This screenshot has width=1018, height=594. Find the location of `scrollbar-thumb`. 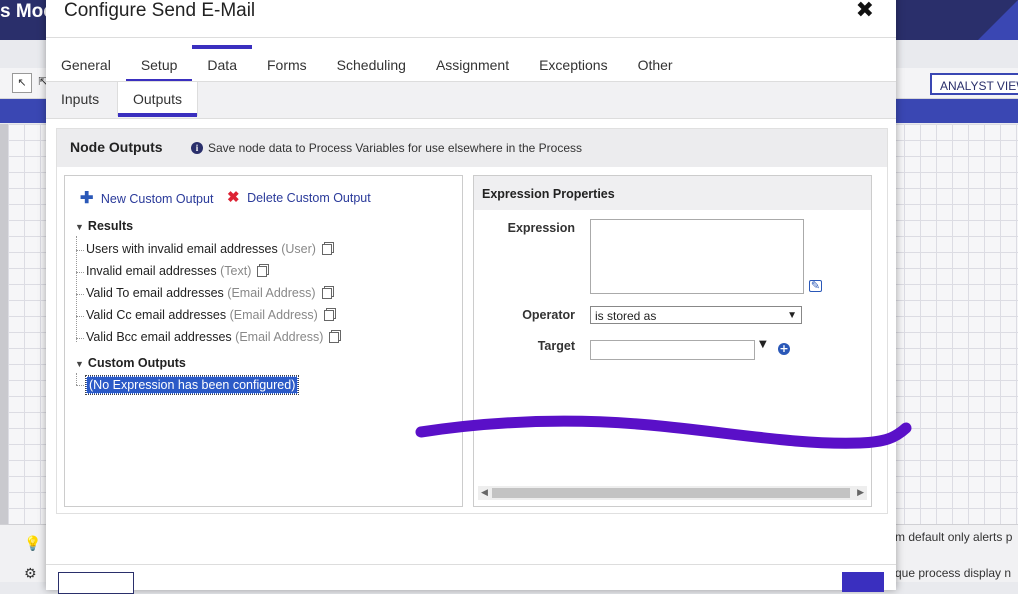

scrollbar-thumb is located at coordinates (671, 493).